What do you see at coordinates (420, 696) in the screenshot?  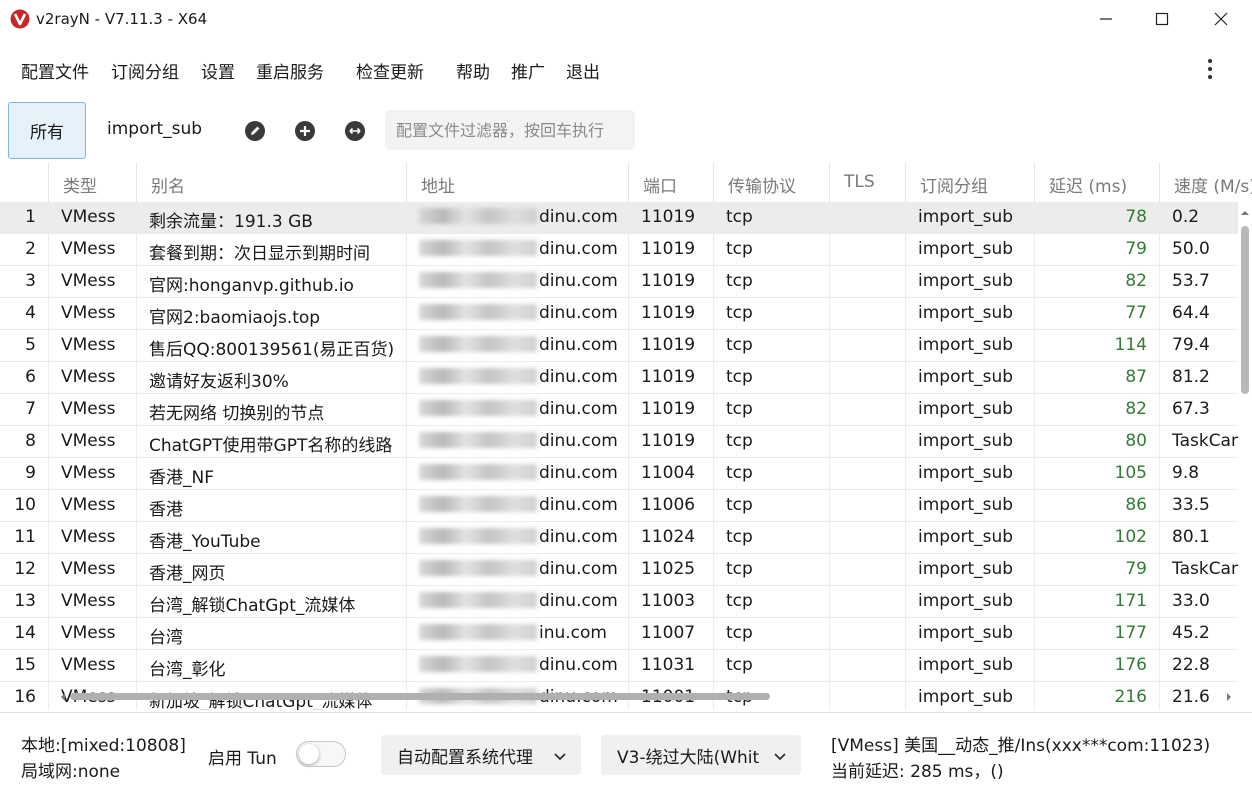 I see `horizontal-scroll-thumb` at bounding box center [420, 696].